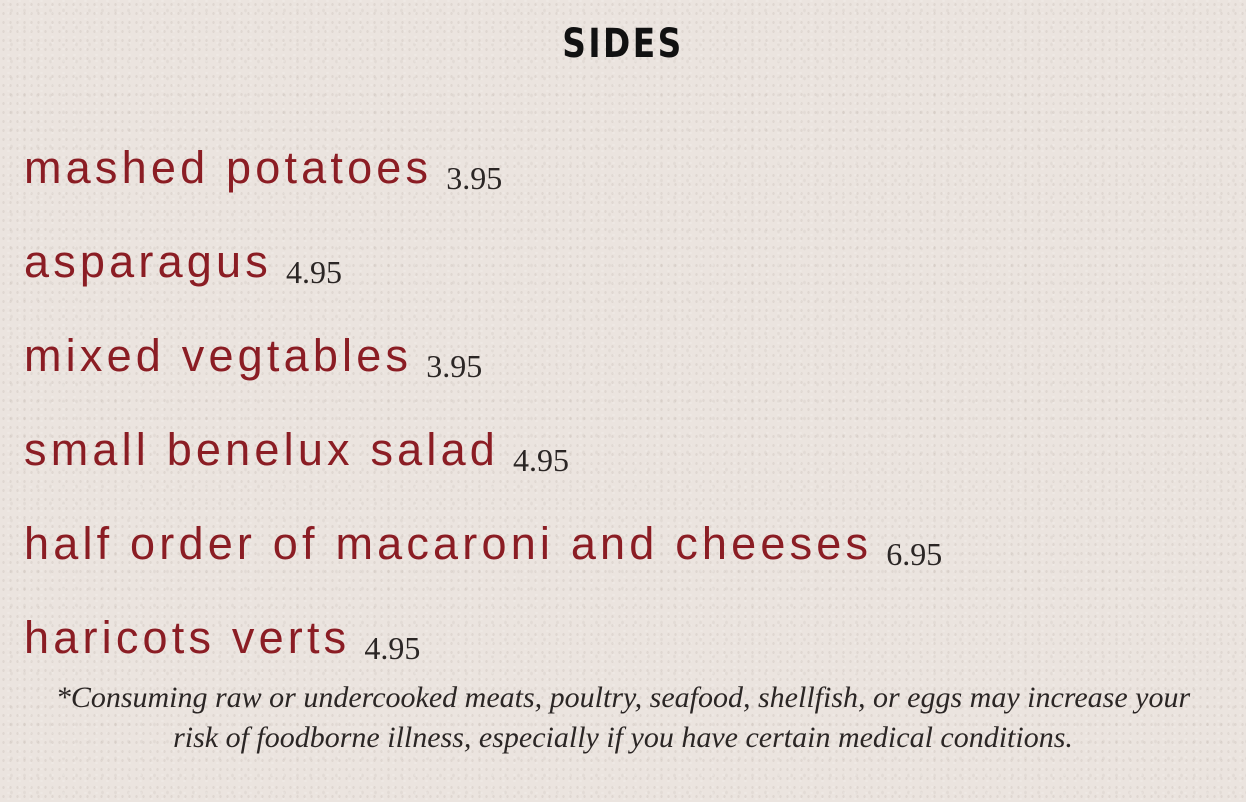 The height and width of the screenshot is (802, 1246). Describe the element at coordinates (914, 554) in the screenshot. I see `menu-item-price: 6.95` at that location.